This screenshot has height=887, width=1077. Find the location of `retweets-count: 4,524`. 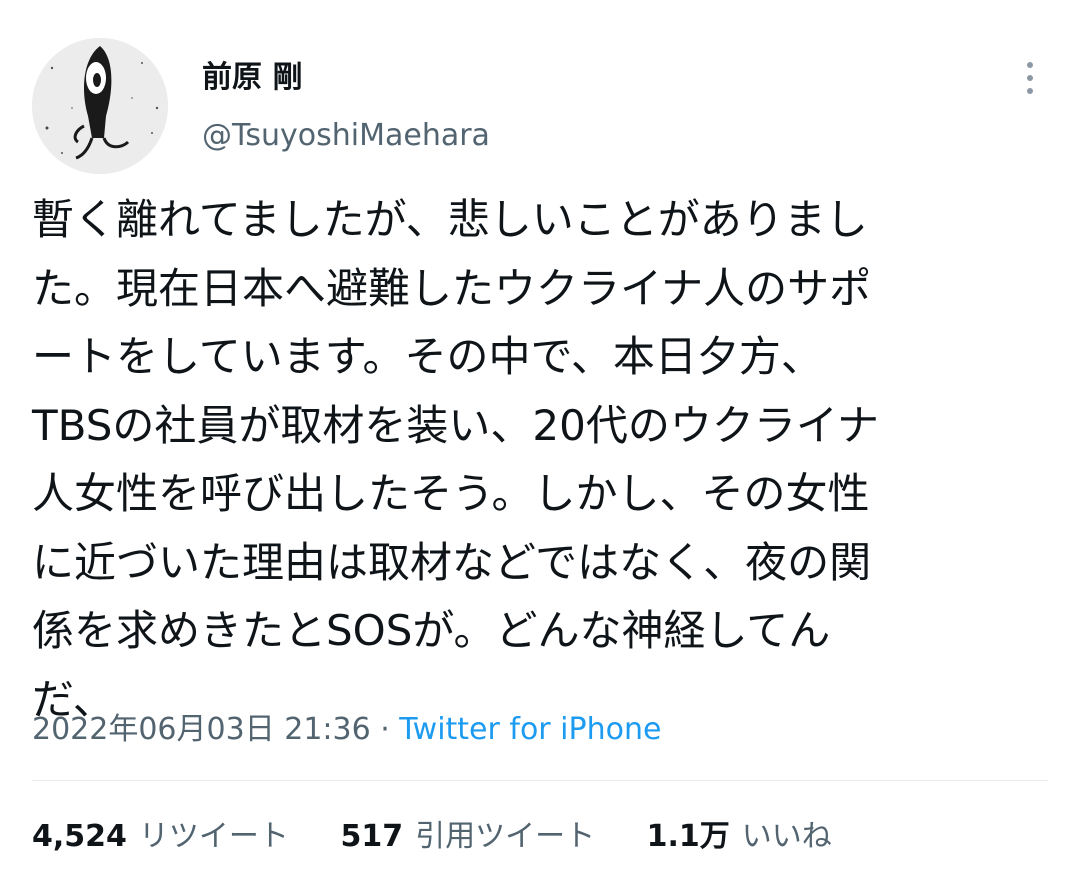

retweets-count: 4,524 is located at coordinates (79, 836).